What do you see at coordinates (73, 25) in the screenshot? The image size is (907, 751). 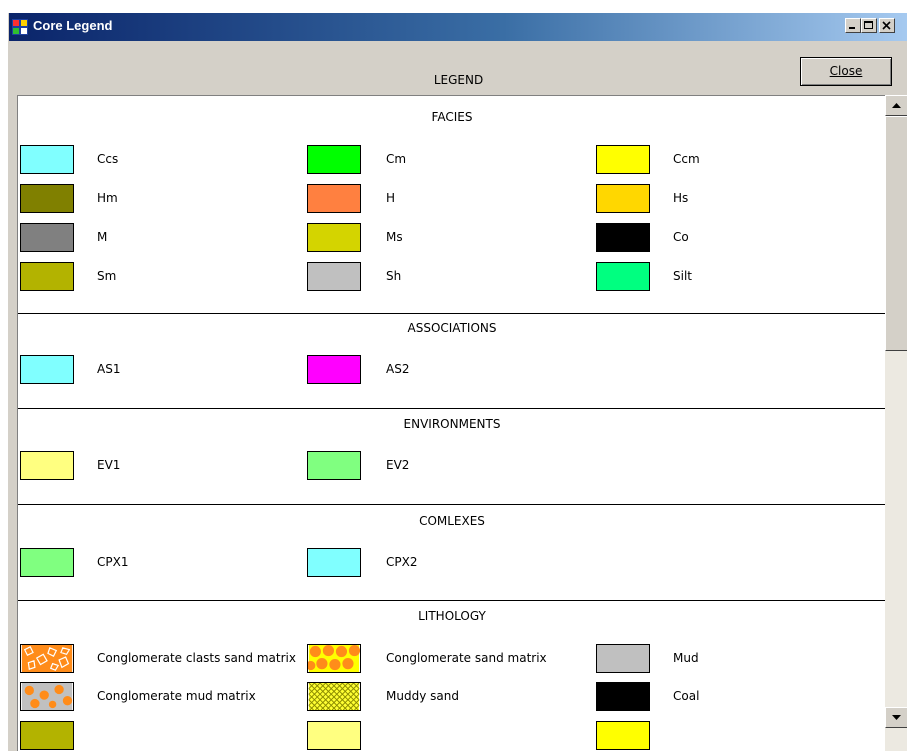 I see `window-title: Core Legend` at bounding box center [73, 25].